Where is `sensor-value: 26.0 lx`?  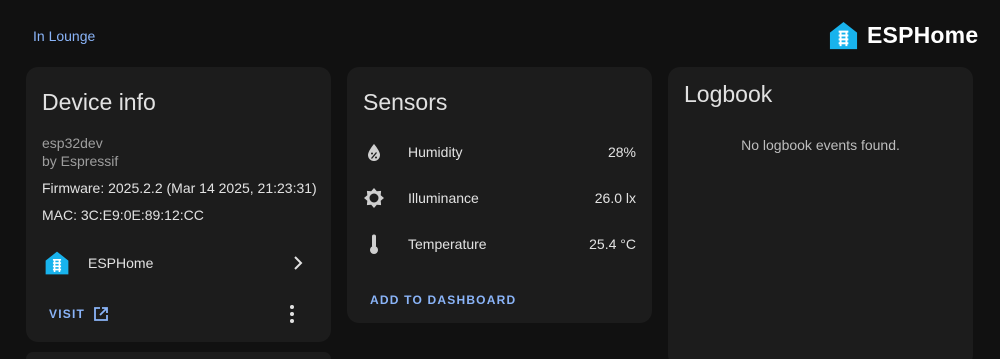
sensor-value: 26.0 lx is located at coordinates (615, 198).